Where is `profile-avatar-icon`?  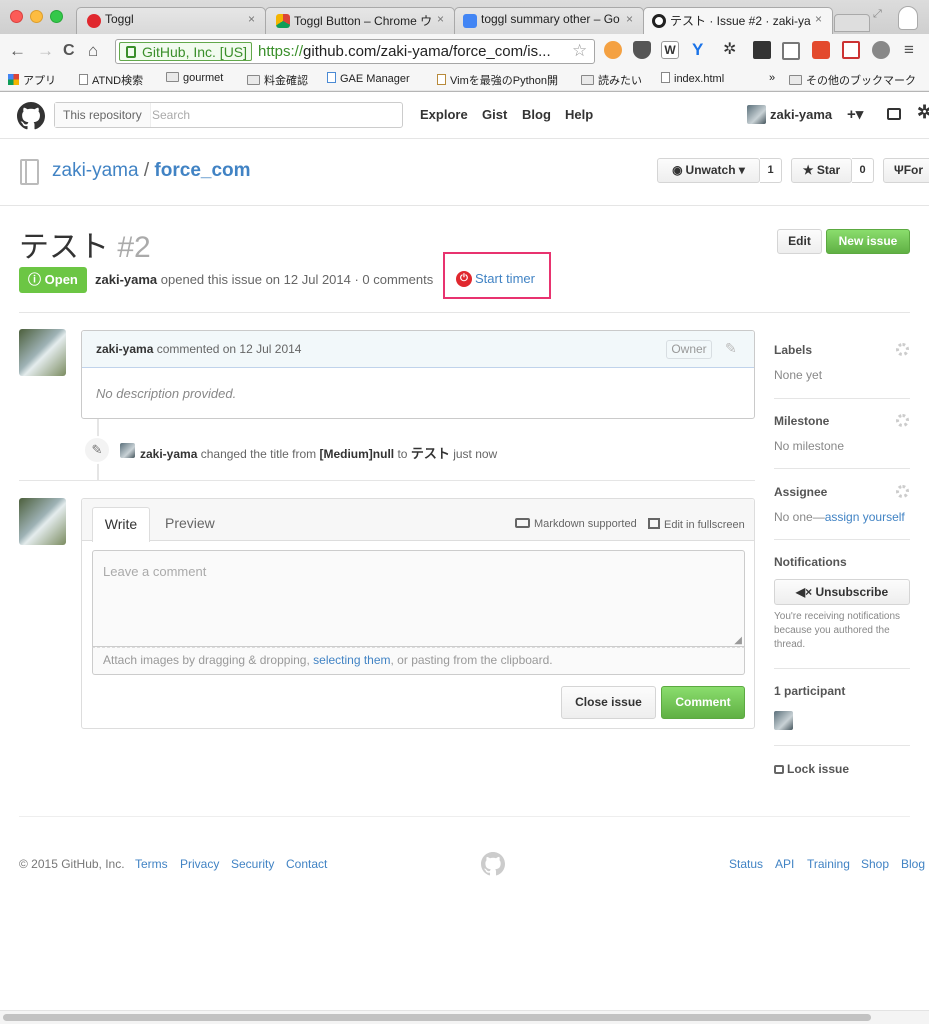 profile-avatar-icon is located at coordinates (908, 18).